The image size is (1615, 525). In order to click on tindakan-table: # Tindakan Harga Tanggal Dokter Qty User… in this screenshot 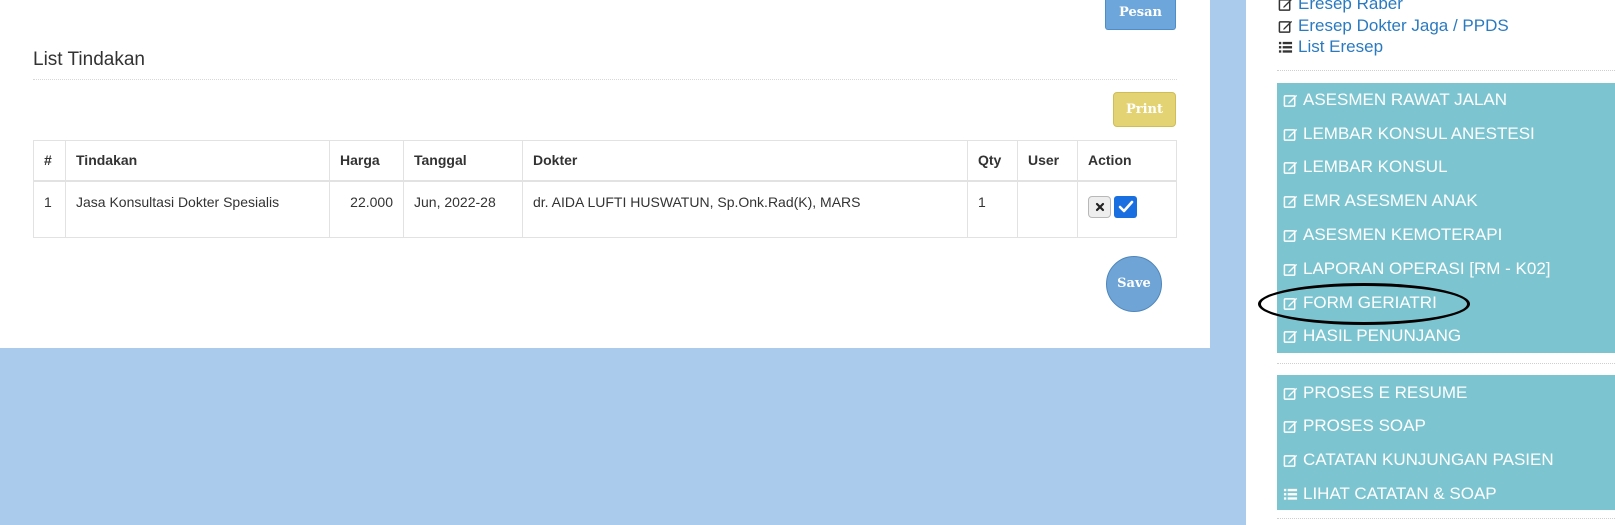, I will do `click(605, 189)`.